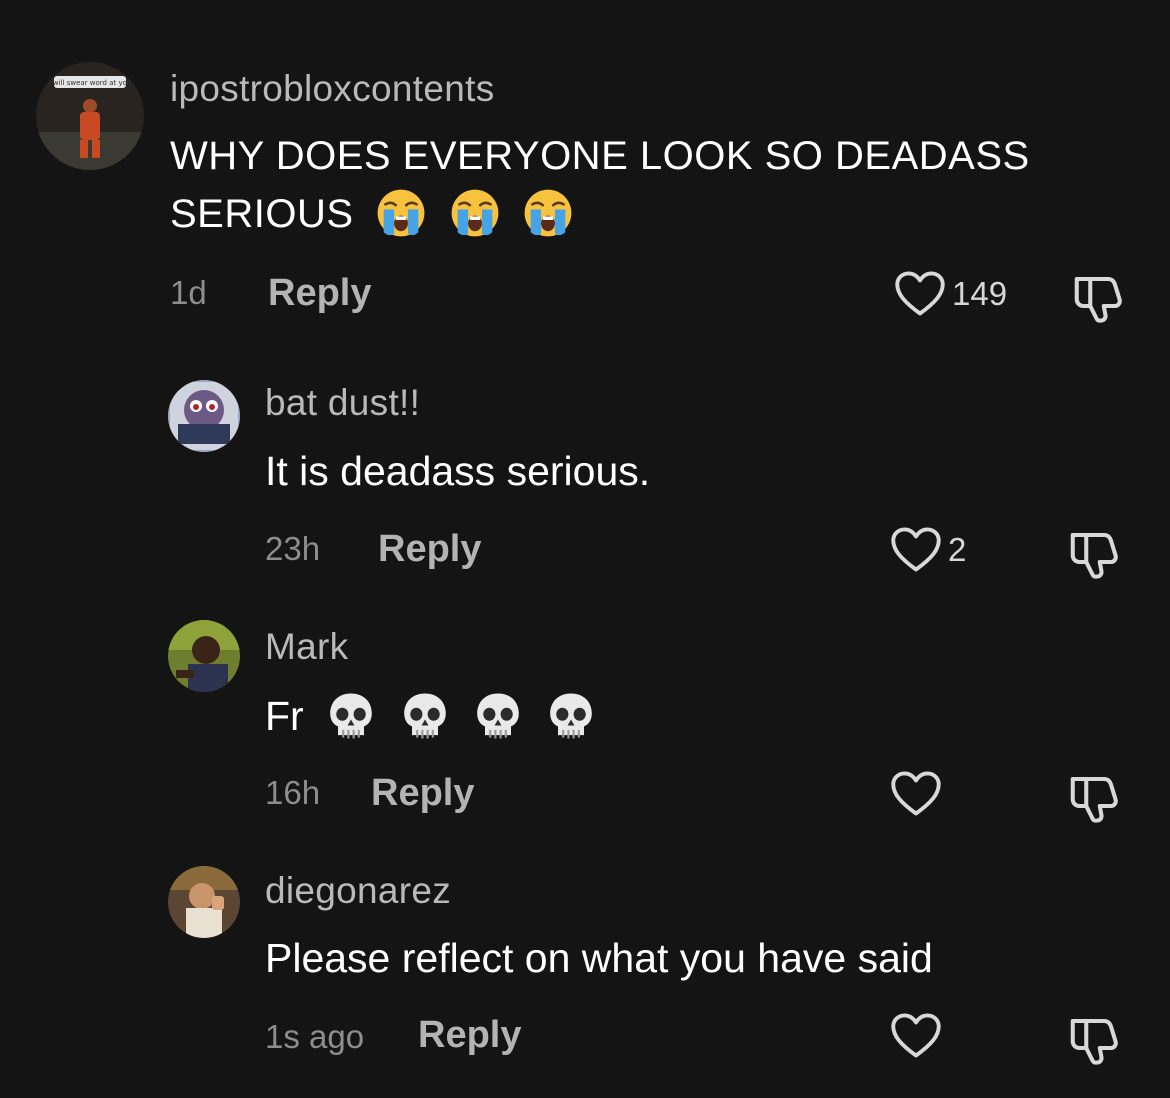 The image size is (1170, 1098). What do you see at coordinates (90, 116) in the screenshot?
I see `avatar: I will swear word at you` at bounding box center [90, 116].